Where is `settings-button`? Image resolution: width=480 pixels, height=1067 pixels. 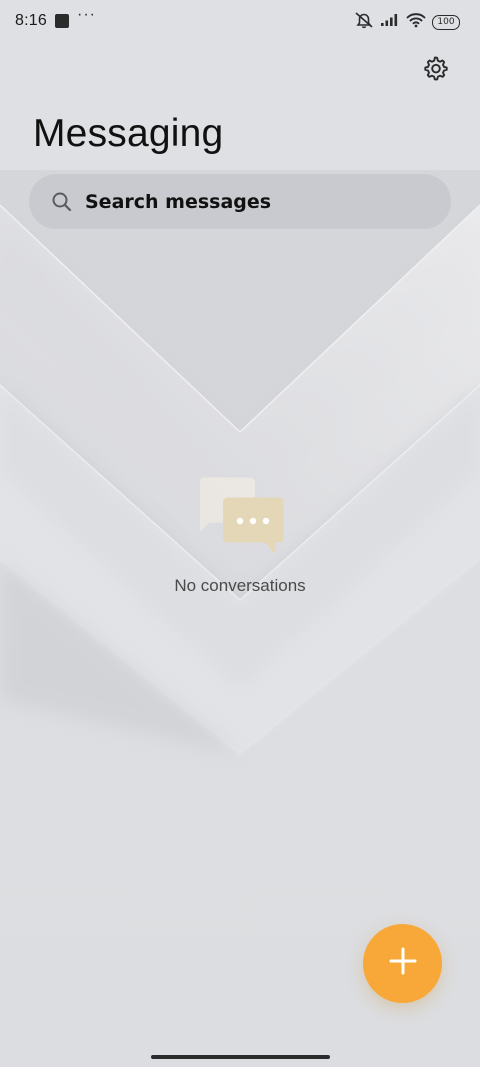
settings-button is located at coordinates (435, 70).